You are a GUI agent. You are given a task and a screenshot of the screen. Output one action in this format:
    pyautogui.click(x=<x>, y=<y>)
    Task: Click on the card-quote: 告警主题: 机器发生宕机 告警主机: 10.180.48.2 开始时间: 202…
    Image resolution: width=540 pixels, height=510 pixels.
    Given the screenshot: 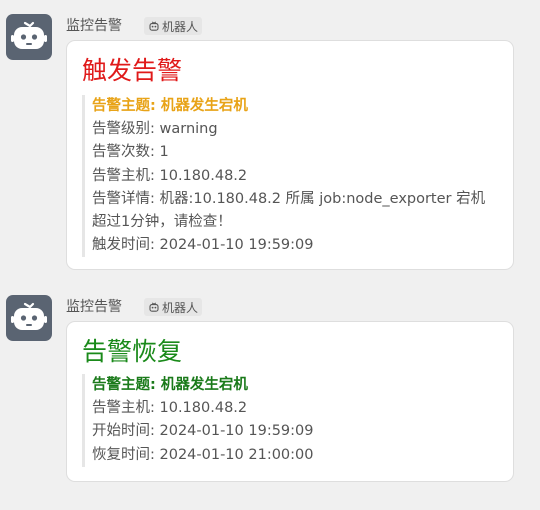 What is the action you would take?
    pyautogui.click(x=288, y=420)
    